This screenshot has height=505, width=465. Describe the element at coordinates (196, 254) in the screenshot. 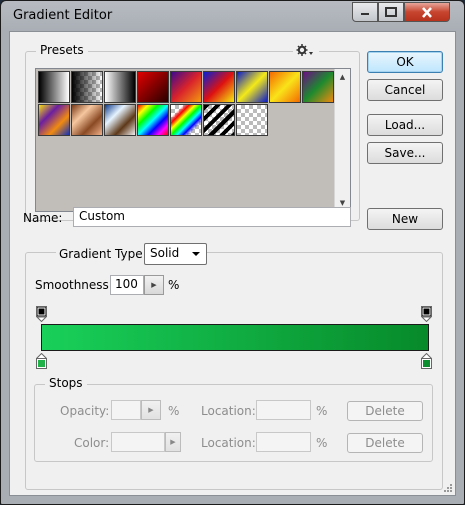

I see `dropdown-arrow-icon` at that location.